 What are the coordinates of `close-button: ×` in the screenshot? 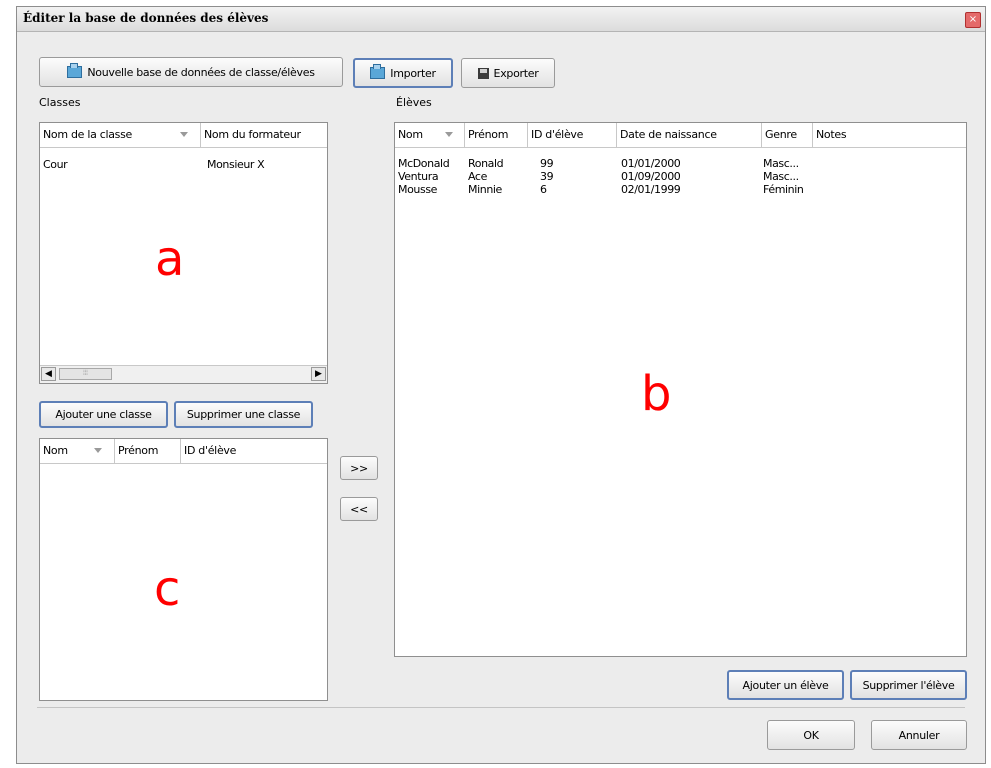 It's located at (973, 20).